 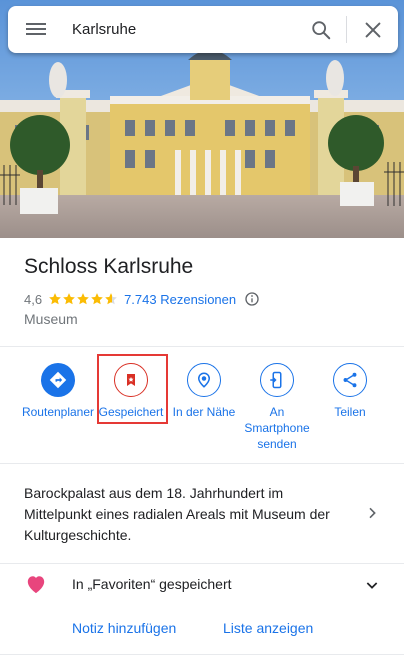 I want to click on nearby-icon, so click(x=204, y=380).